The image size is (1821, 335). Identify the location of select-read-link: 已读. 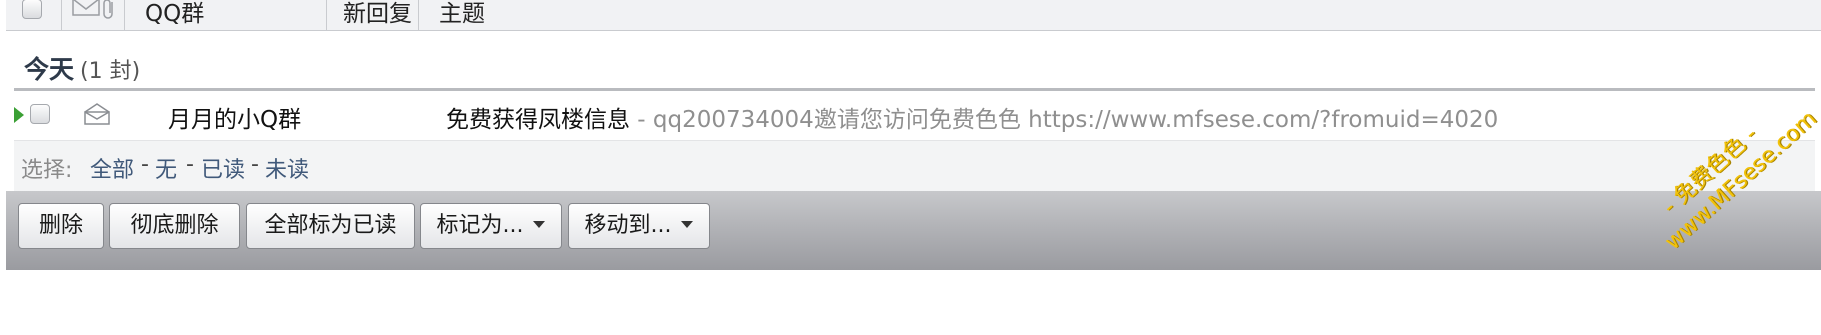
(223, 168).